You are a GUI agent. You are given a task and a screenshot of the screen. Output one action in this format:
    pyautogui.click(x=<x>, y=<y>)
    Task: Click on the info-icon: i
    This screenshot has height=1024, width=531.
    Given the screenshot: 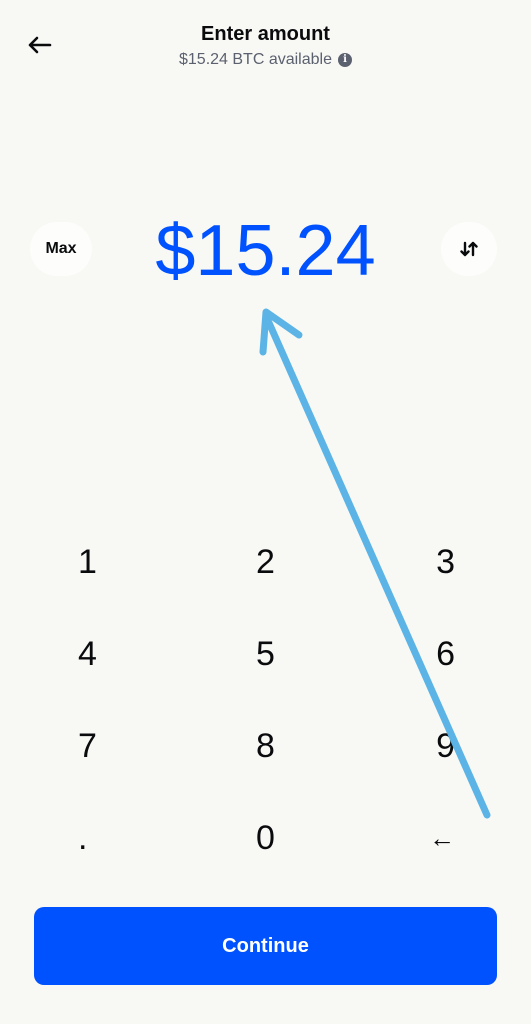 What is the action you would take?
    pyautogui.click(x=344, y=60)
    